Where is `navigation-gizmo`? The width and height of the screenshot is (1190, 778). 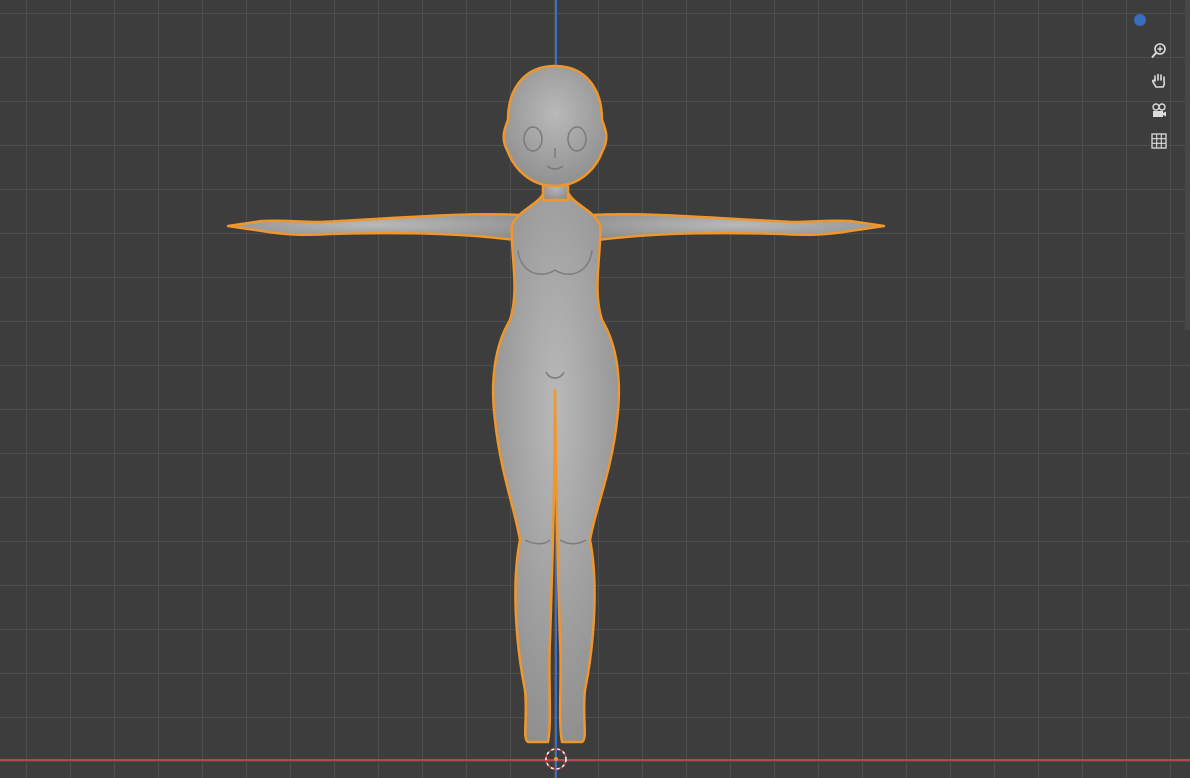 navigation-gizmo is located at coordinates (1154, 86).